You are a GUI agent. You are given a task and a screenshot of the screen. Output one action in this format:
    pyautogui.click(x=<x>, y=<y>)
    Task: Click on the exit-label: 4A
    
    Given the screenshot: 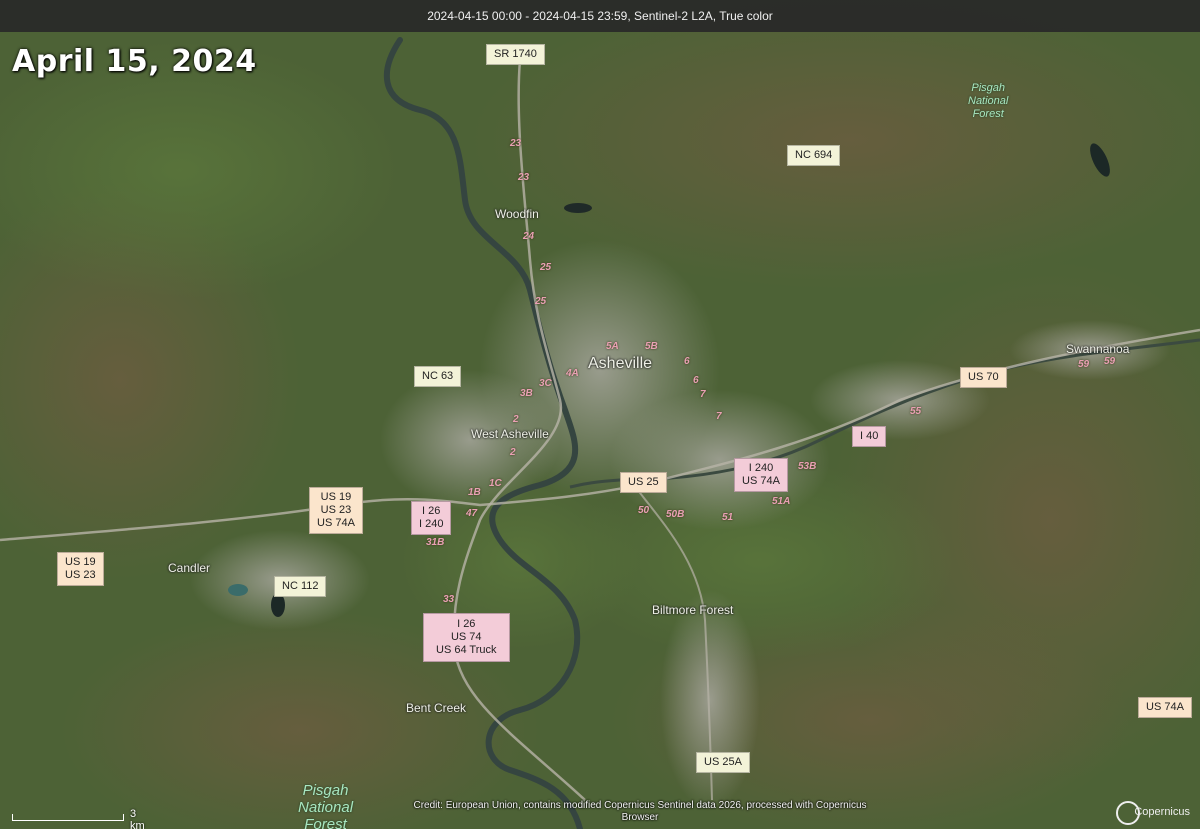 What is the action you would take?
    pyautogui.click(x=572, y=373)
    